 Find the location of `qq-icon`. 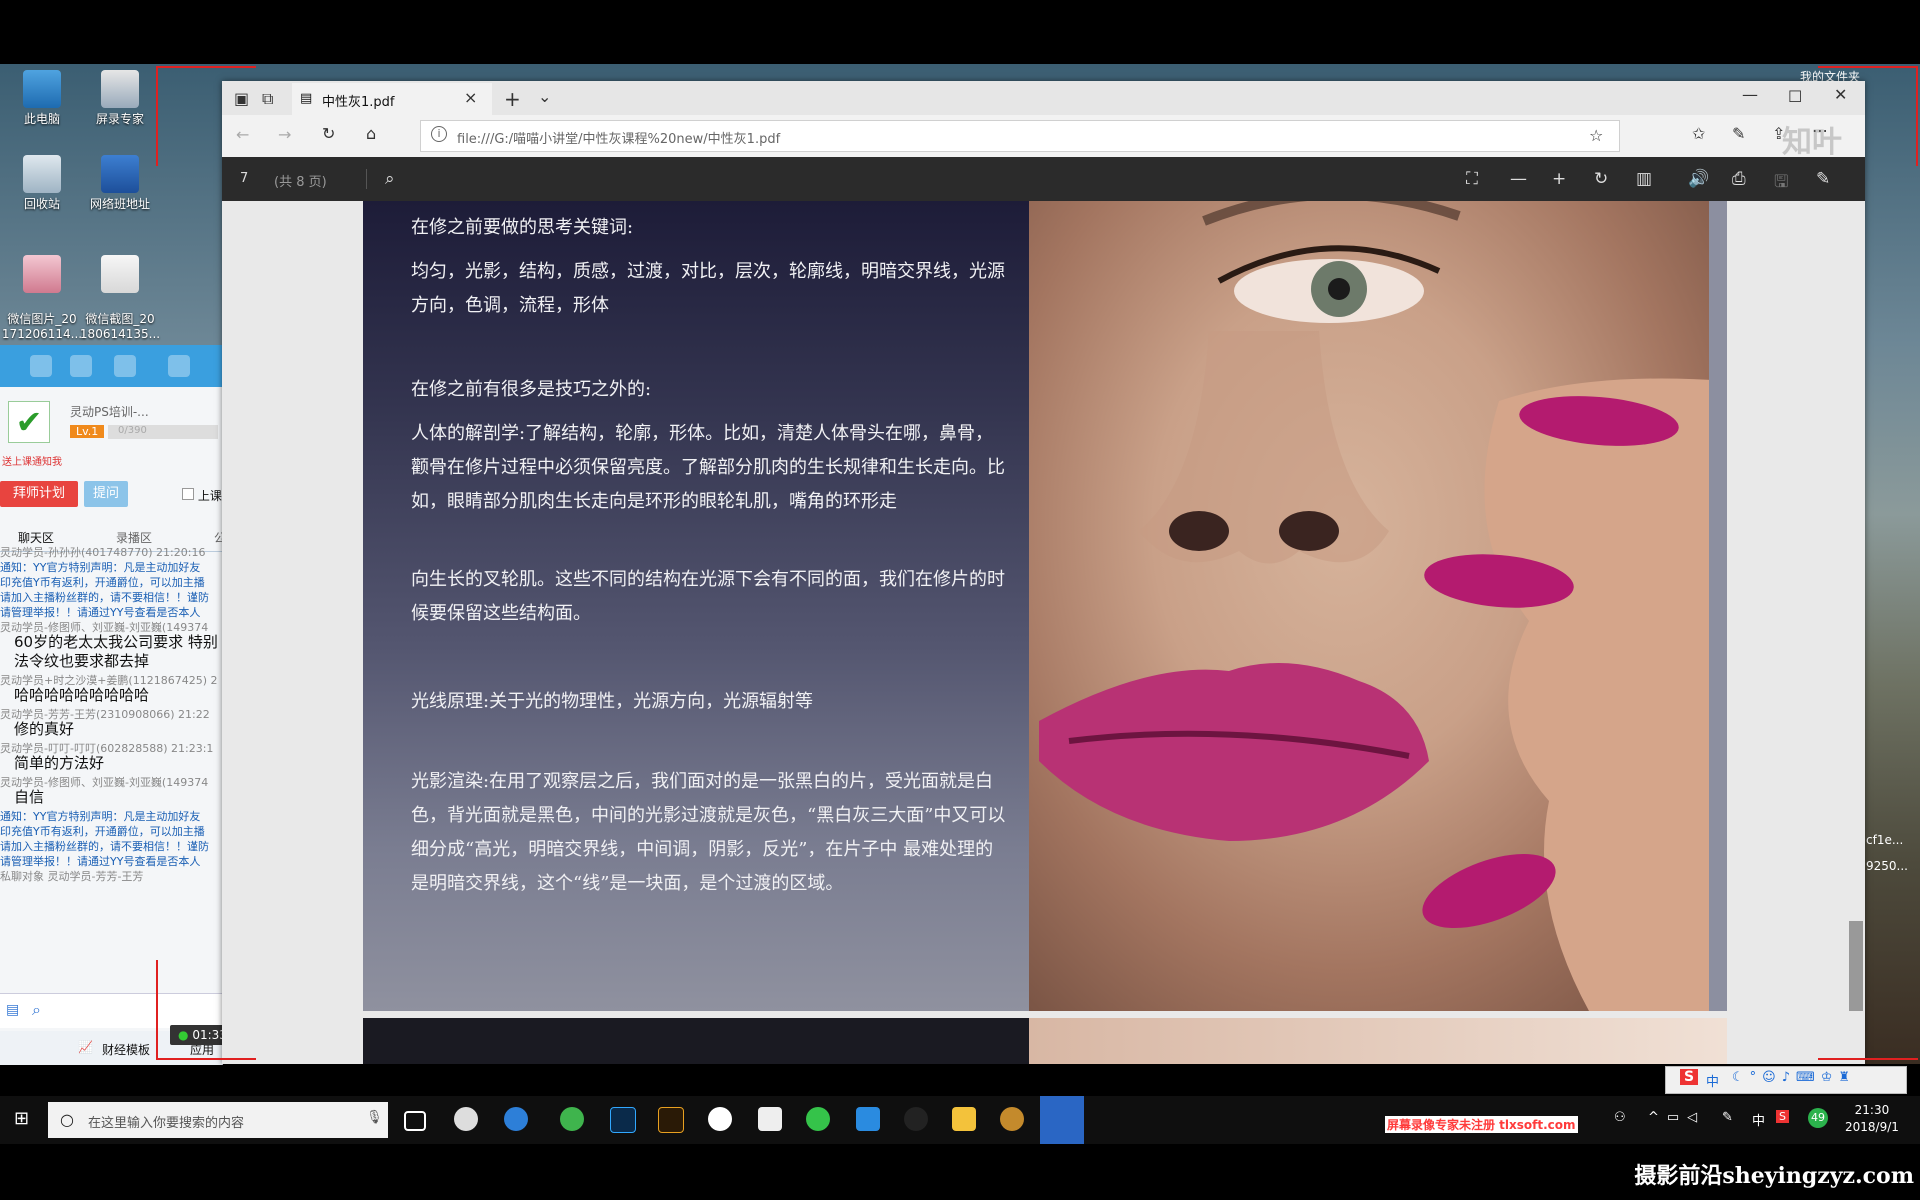

qq-icon is located at coordinates (916, 1119).